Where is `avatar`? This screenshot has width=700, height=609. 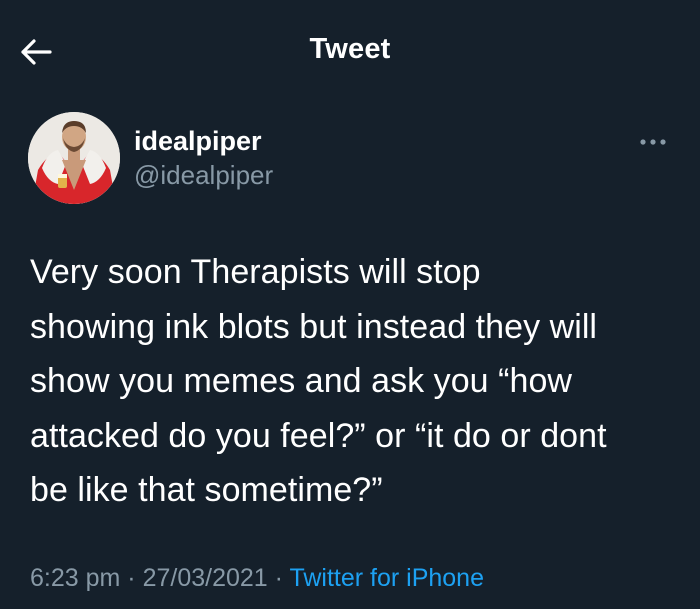 avatar is located at coordinates (74, 158).